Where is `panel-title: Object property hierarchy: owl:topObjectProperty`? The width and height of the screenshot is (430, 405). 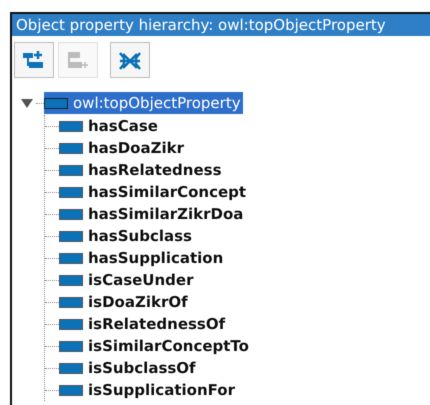 panel-title: Object property hierarchy: owl:topObjectProperty is located at coordinates (221, 25).